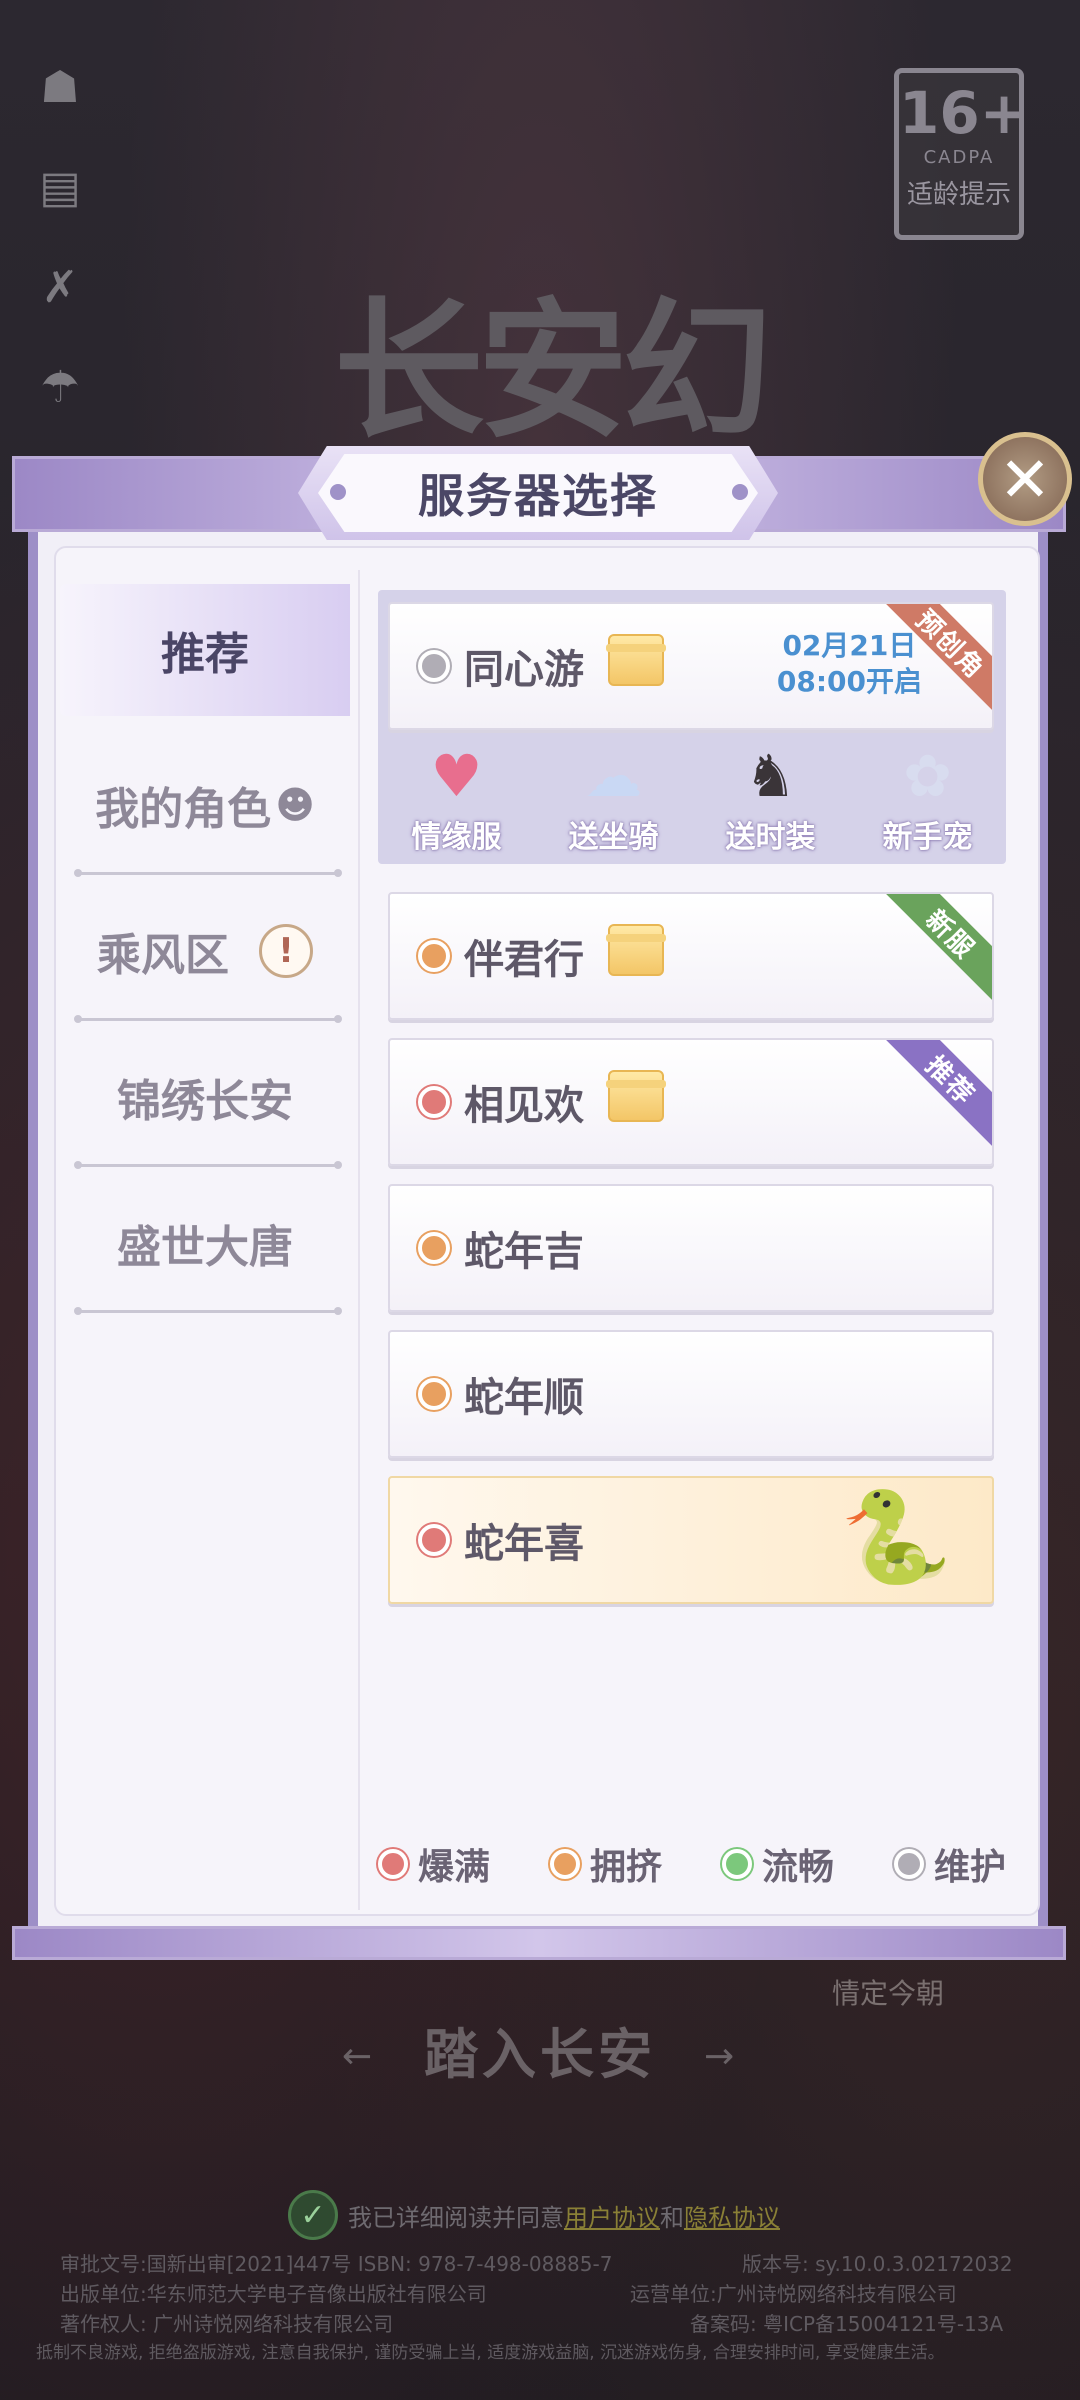  I want to click on alert-icon: !, so click(286, 951).